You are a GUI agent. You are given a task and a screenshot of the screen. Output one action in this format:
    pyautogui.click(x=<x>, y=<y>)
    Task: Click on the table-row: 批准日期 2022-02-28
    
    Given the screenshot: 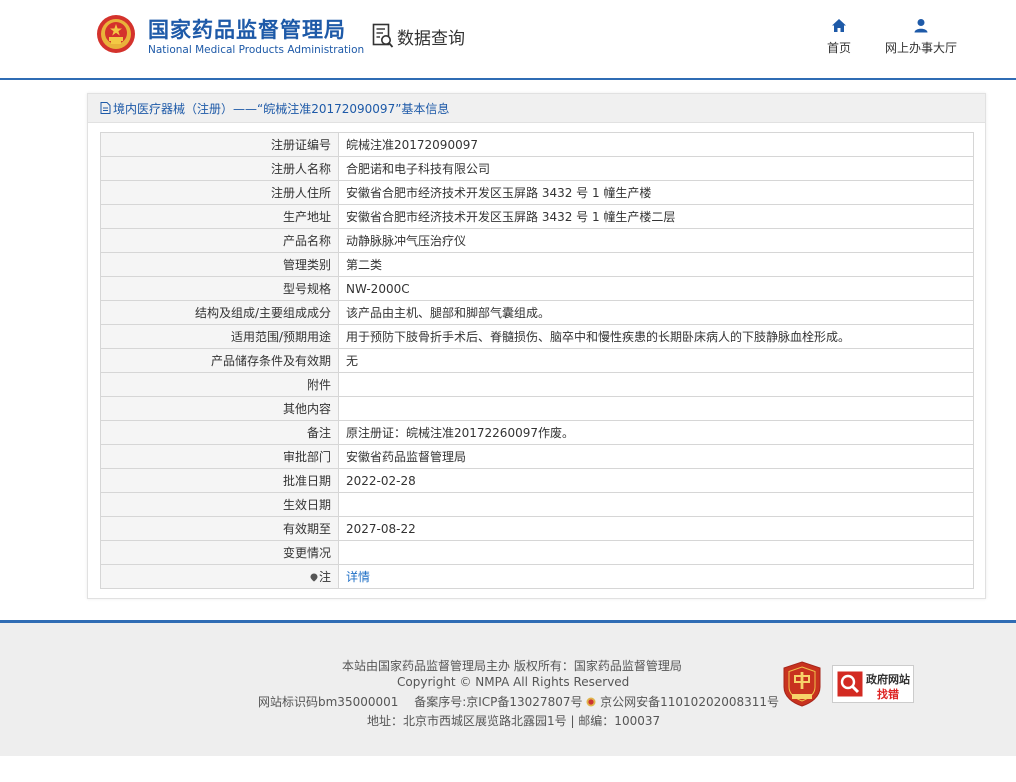 What is the action you would take?
    pyautogui.click(x=537, y=480)
    